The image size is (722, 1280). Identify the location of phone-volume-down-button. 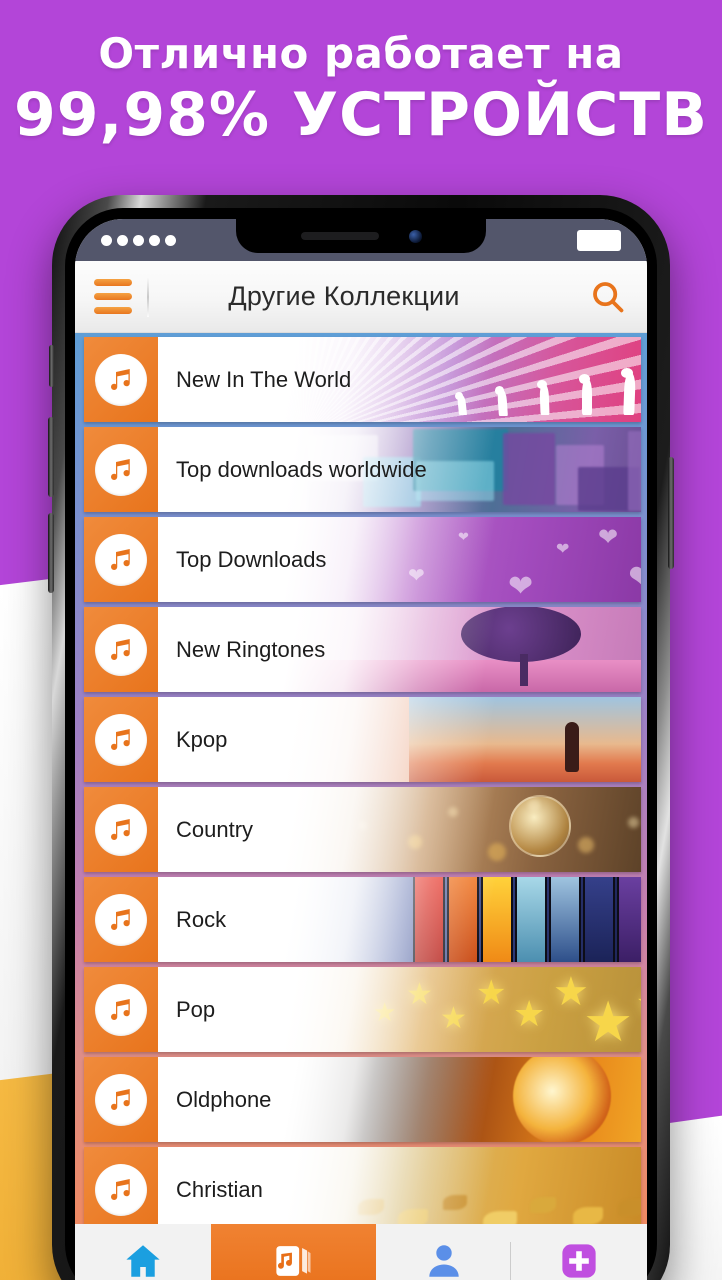
(51, 553).